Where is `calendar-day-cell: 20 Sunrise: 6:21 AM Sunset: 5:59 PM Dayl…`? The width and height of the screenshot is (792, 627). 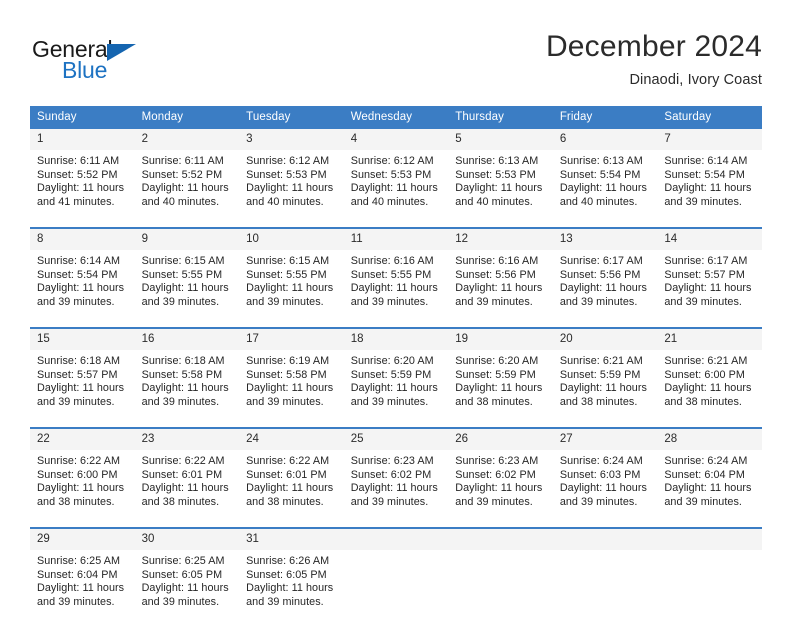
calendar-day-cell: 20 Sunrise: 6:21 AM Sunset: 5:59 PM Dayl… is located at coordinates (605, 377).